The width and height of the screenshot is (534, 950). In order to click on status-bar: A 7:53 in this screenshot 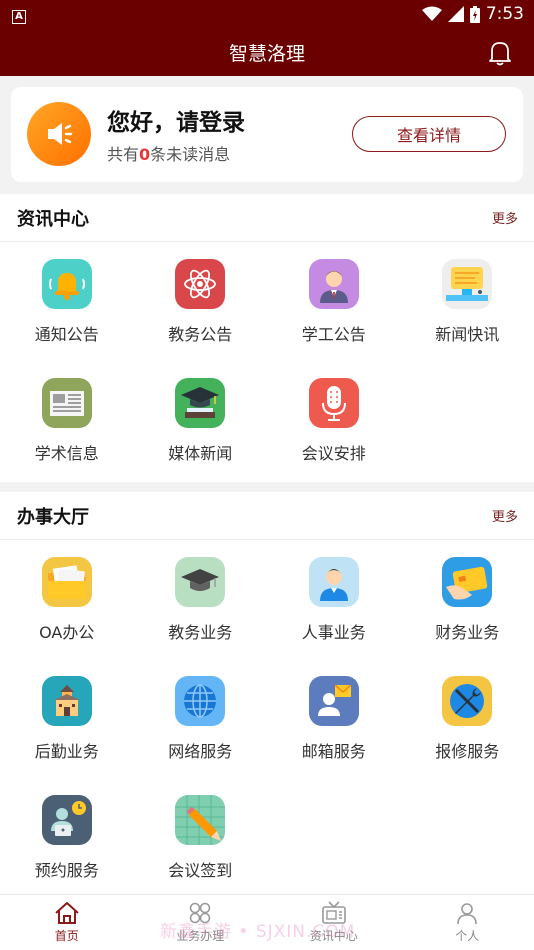, I will do `click(267, 14)`.